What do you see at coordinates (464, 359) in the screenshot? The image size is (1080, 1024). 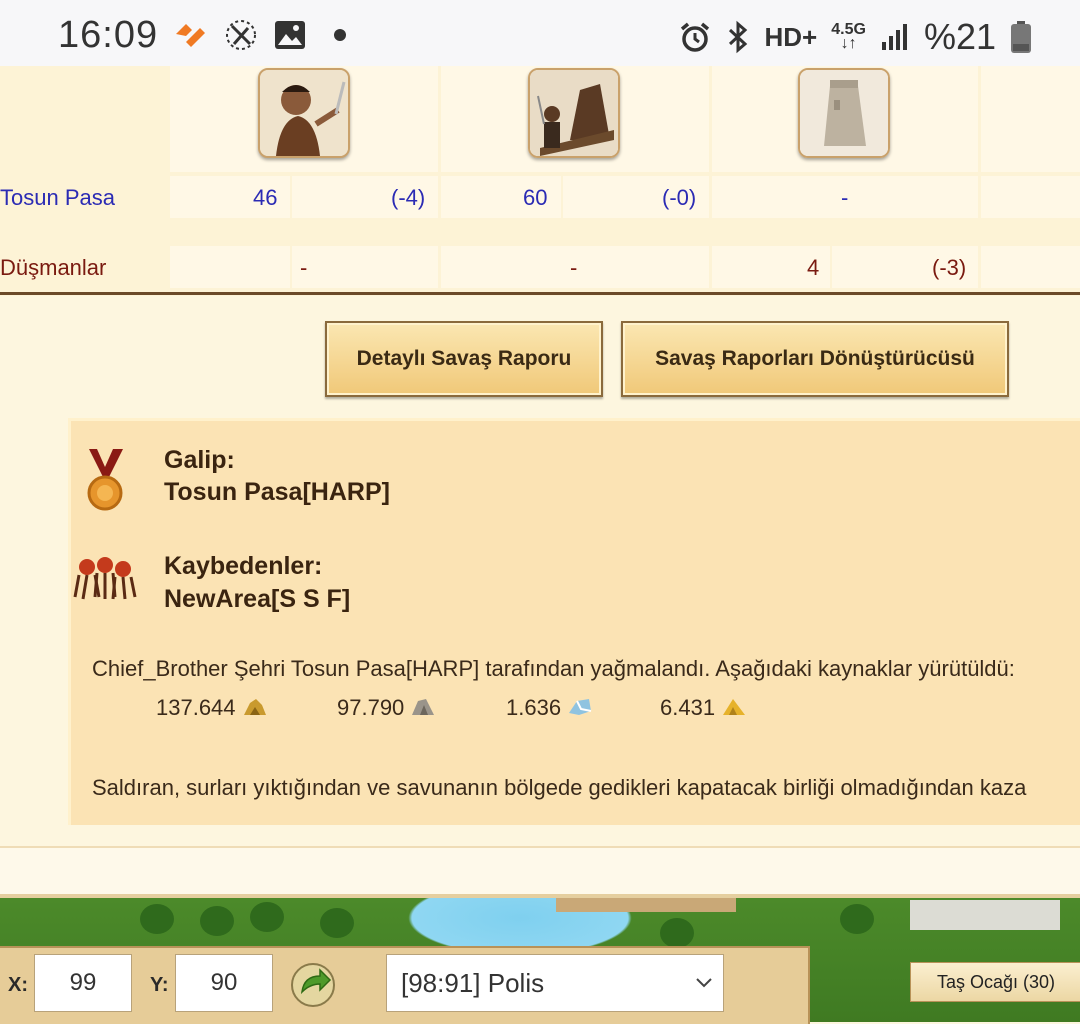 I see `detailed-report-button: Detaylı Savaş Raporu` at bounding box center [464, 359].